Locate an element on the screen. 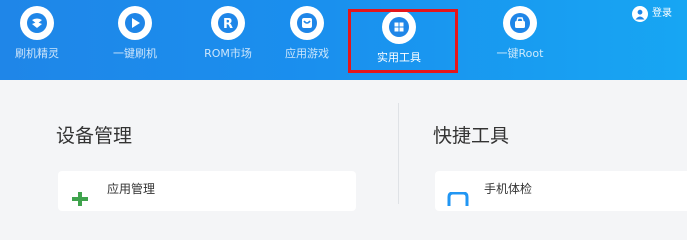  nav-item-one-click-flash: 一键刷机 is located at coordinates (135, 40).